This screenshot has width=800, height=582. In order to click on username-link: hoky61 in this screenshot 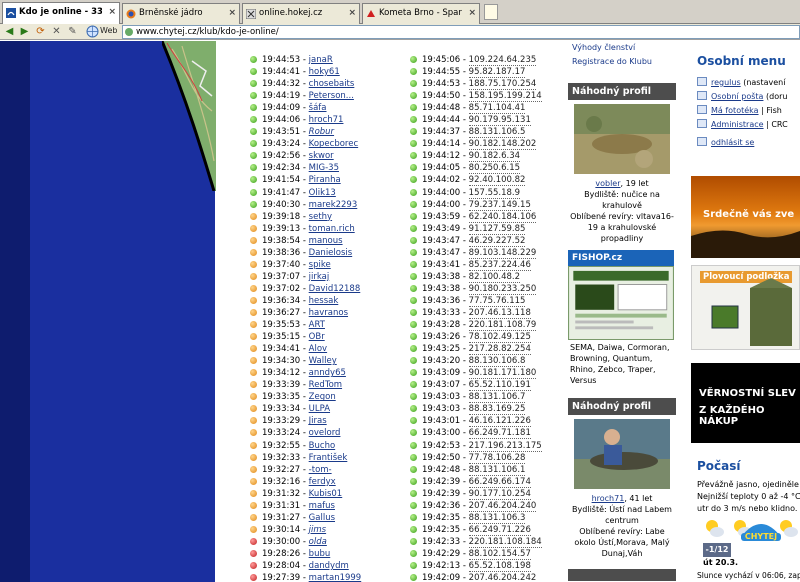, I will do `click(324, 72)`.